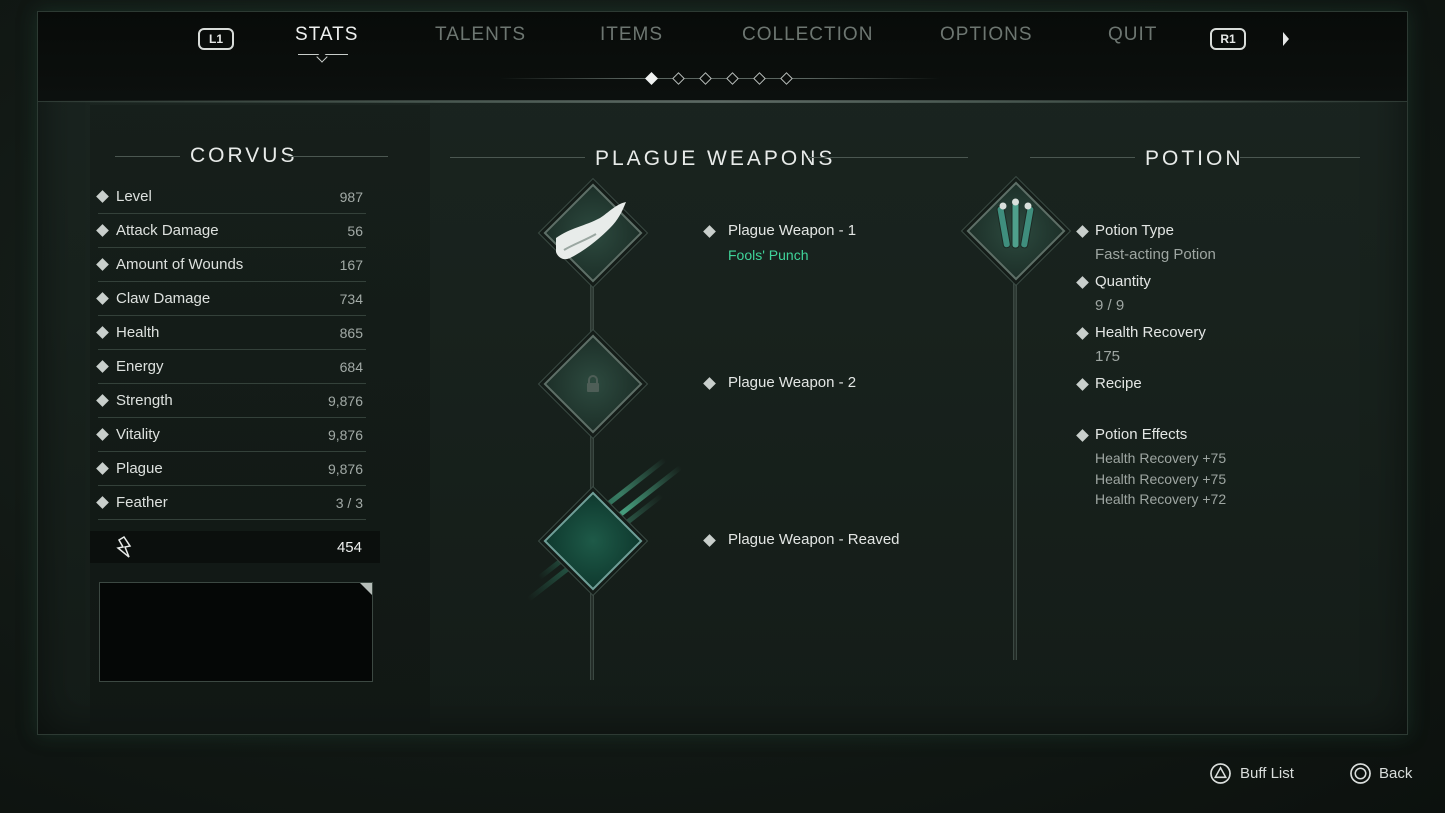  Describe the element at coordinates (1300, 157) in the screenshot. I see `potion-rule-right` at that location.